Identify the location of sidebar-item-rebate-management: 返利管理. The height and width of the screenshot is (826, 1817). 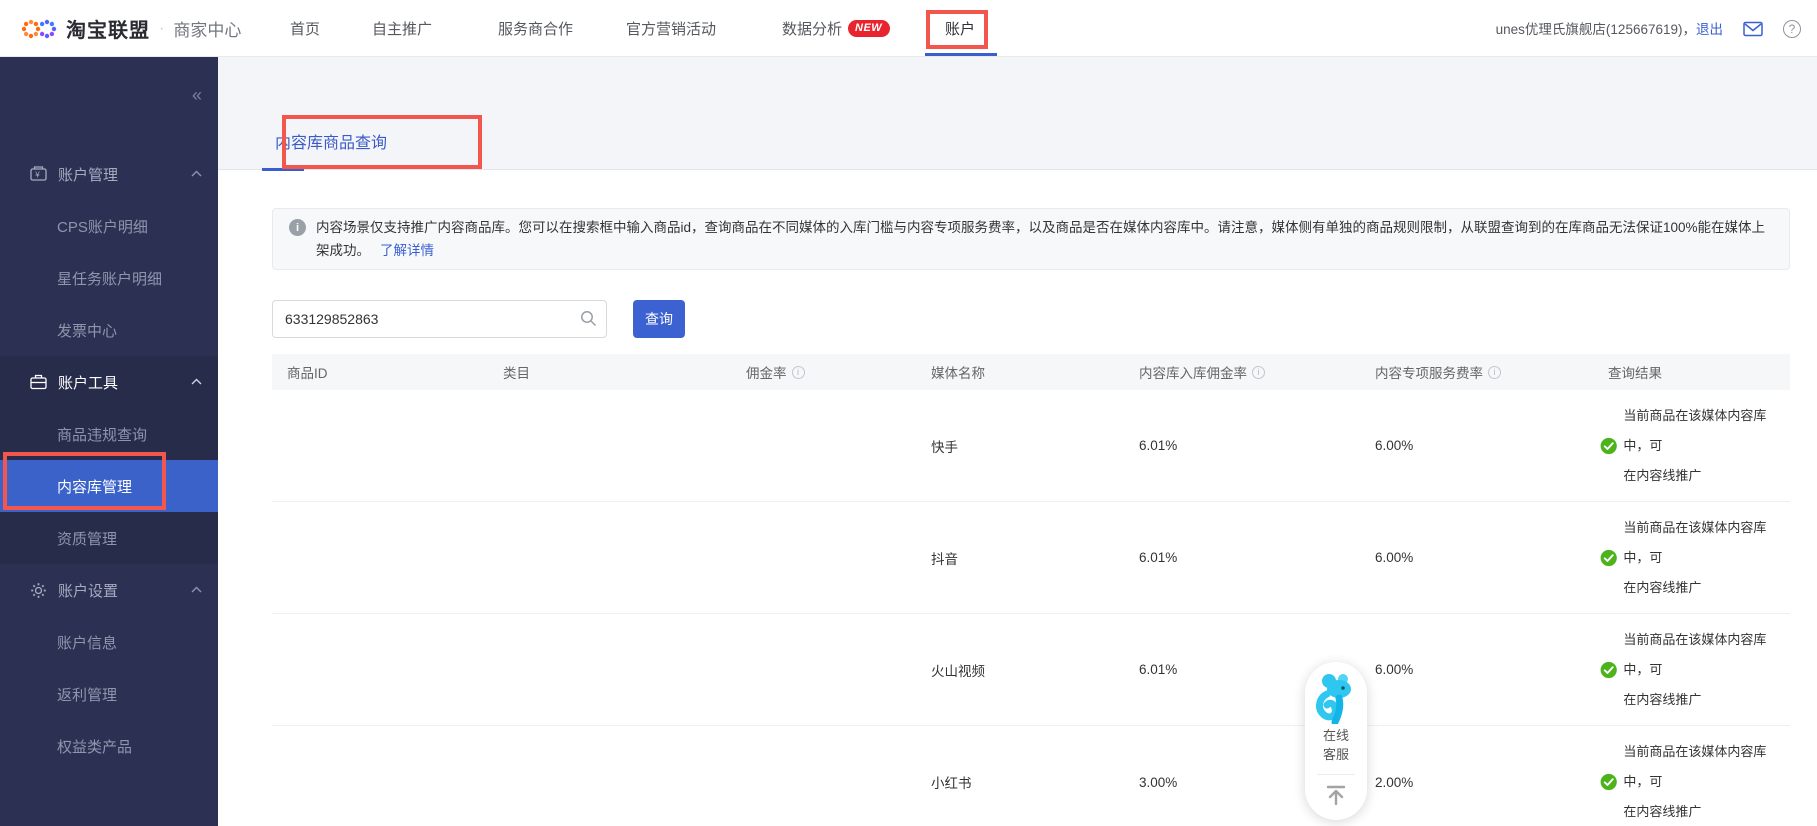
(109, 694).